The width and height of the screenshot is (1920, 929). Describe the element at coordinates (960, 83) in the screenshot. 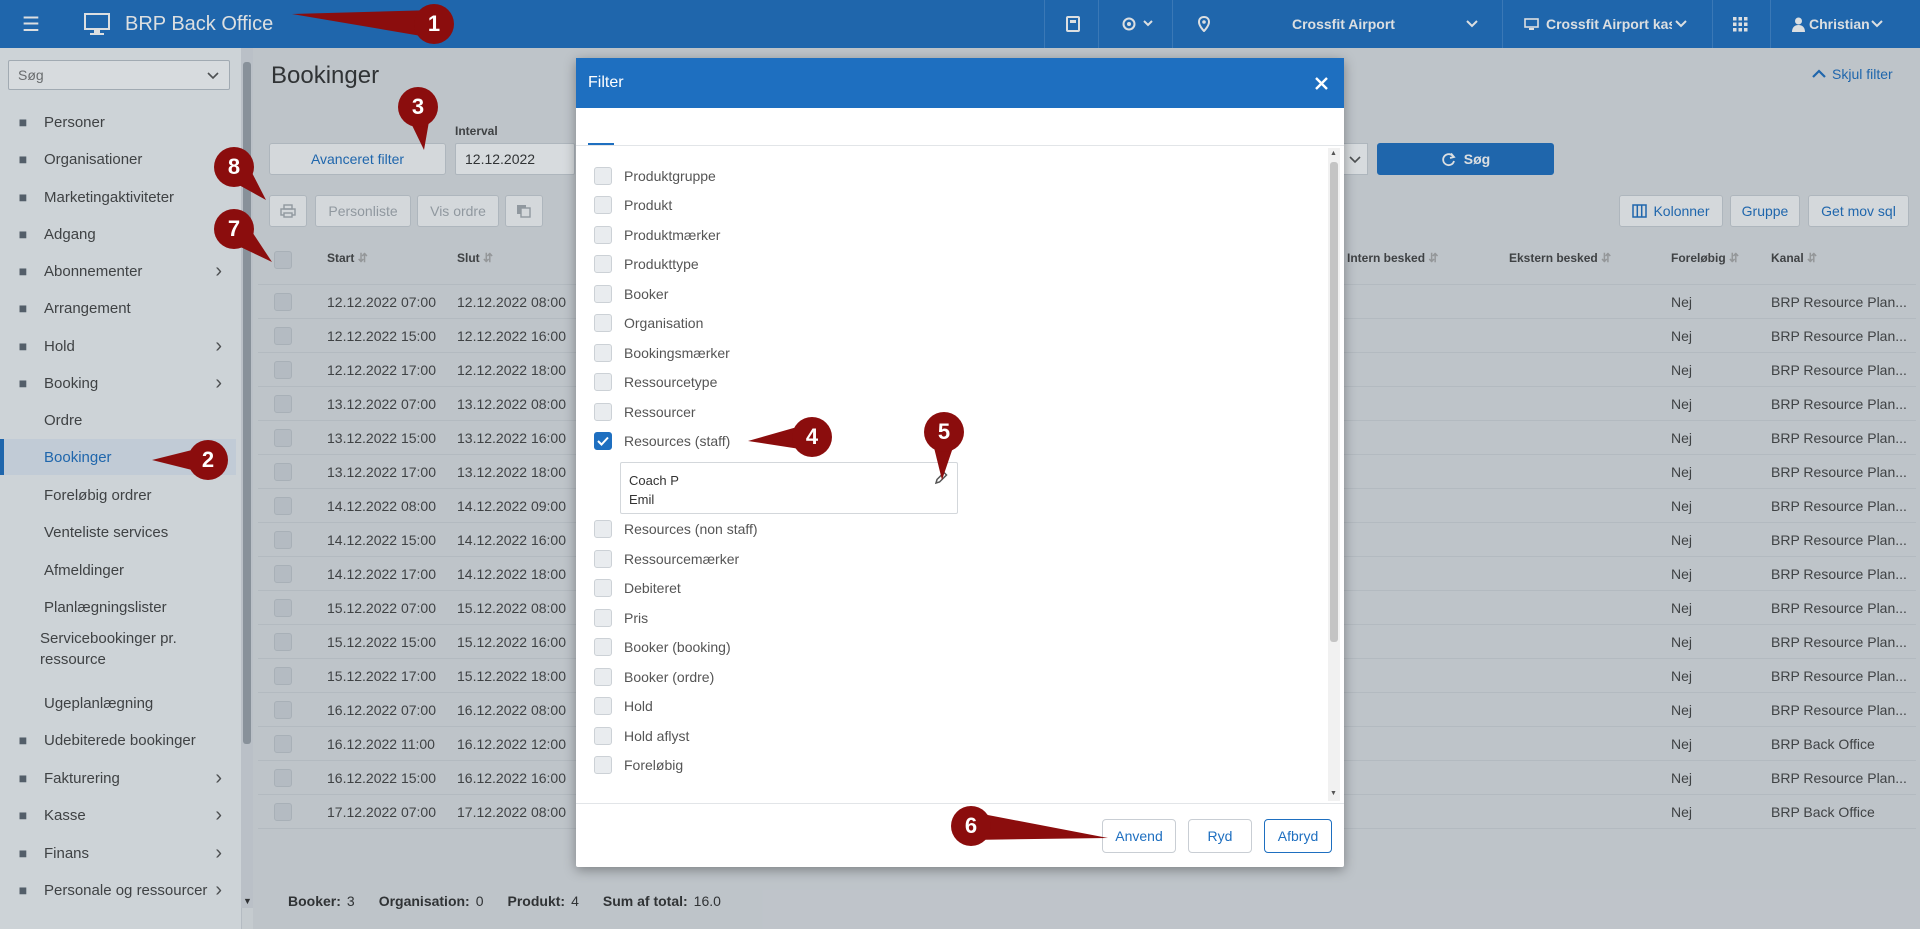

I see `modal-header: Filter` at that location.